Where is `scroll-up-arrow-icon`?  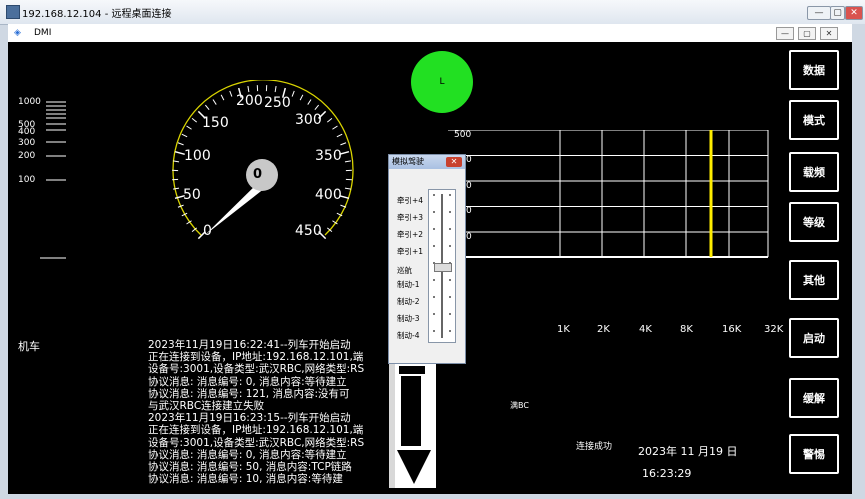 scroll-up-arrow-icon is located at coordinates (412, 370).